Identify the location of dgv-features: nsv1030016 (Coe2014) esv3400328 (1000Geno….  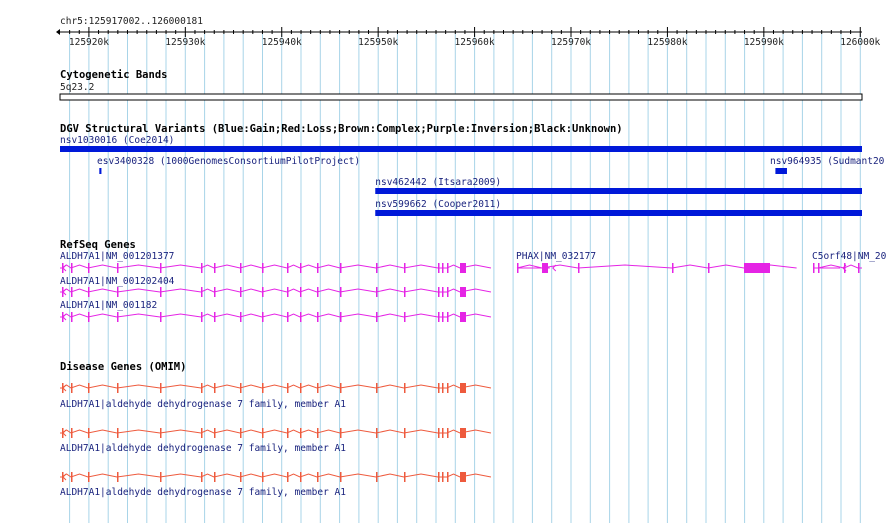
(472, 175).